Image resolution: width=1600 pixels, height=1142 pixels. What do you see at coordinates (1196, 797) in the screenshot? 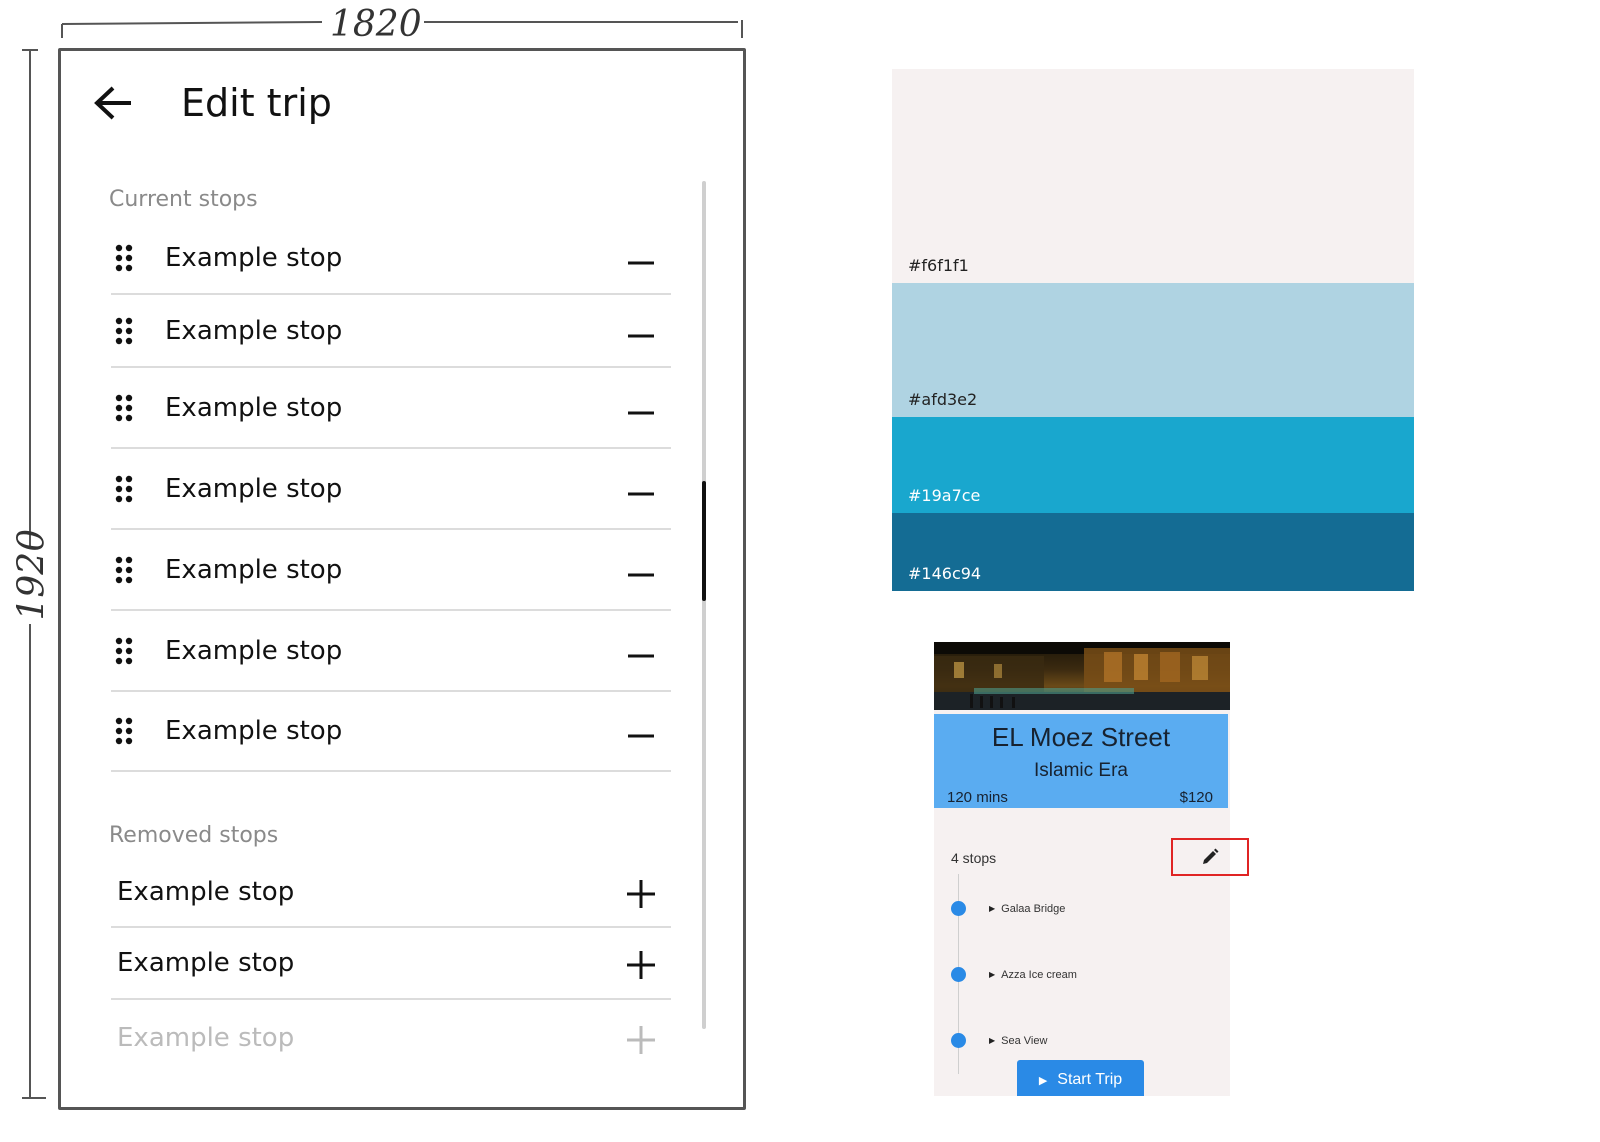
I see `trip-price: $120` at bounding box center [1196, 797].